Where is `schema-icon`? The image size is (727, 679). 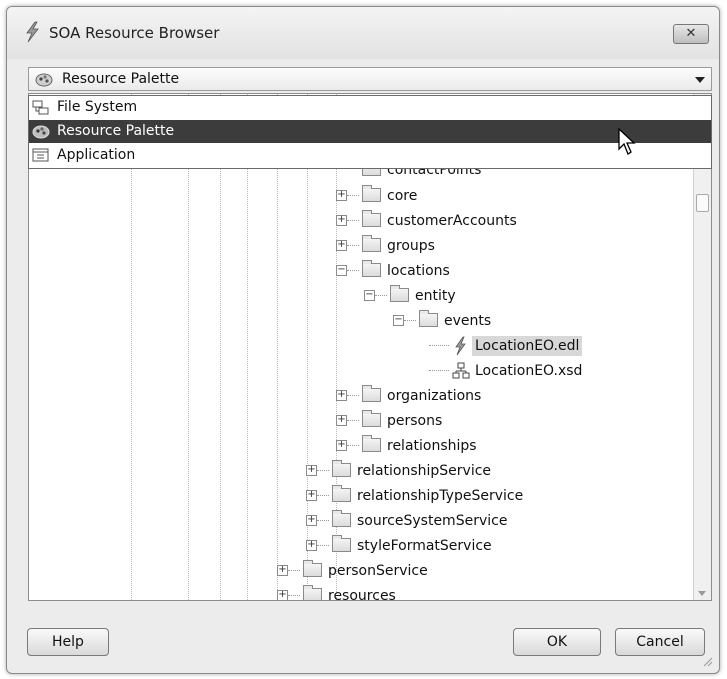
schema-icon is located at coordinates (461, 370).